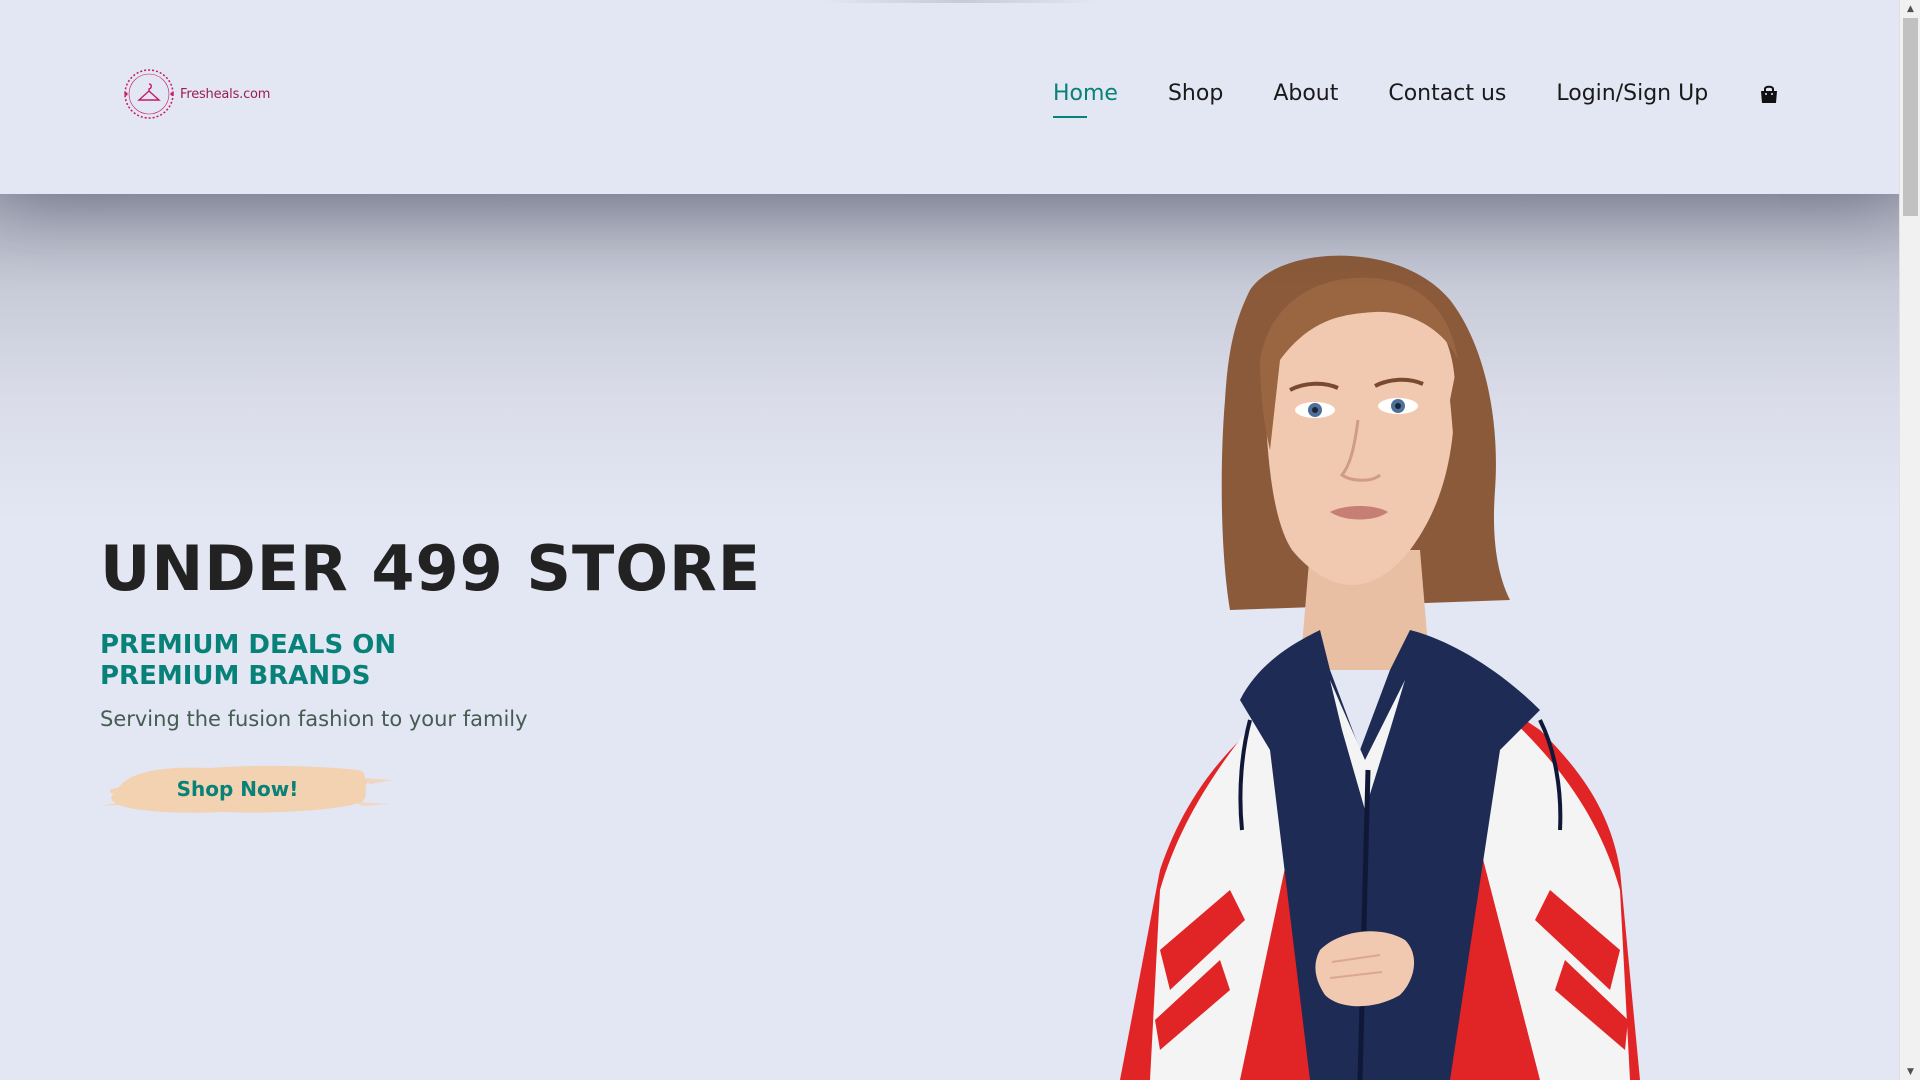 Image resolution: width=1920 pixels, height=1080 pixels. I want to click on hero-title: UNDER 499 STORE, so click(431, 568).